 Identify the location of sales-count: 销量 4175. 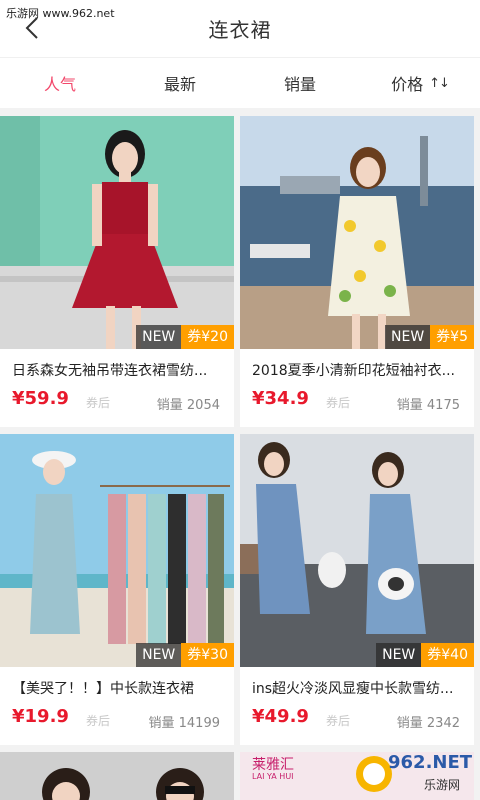
(428, 405).